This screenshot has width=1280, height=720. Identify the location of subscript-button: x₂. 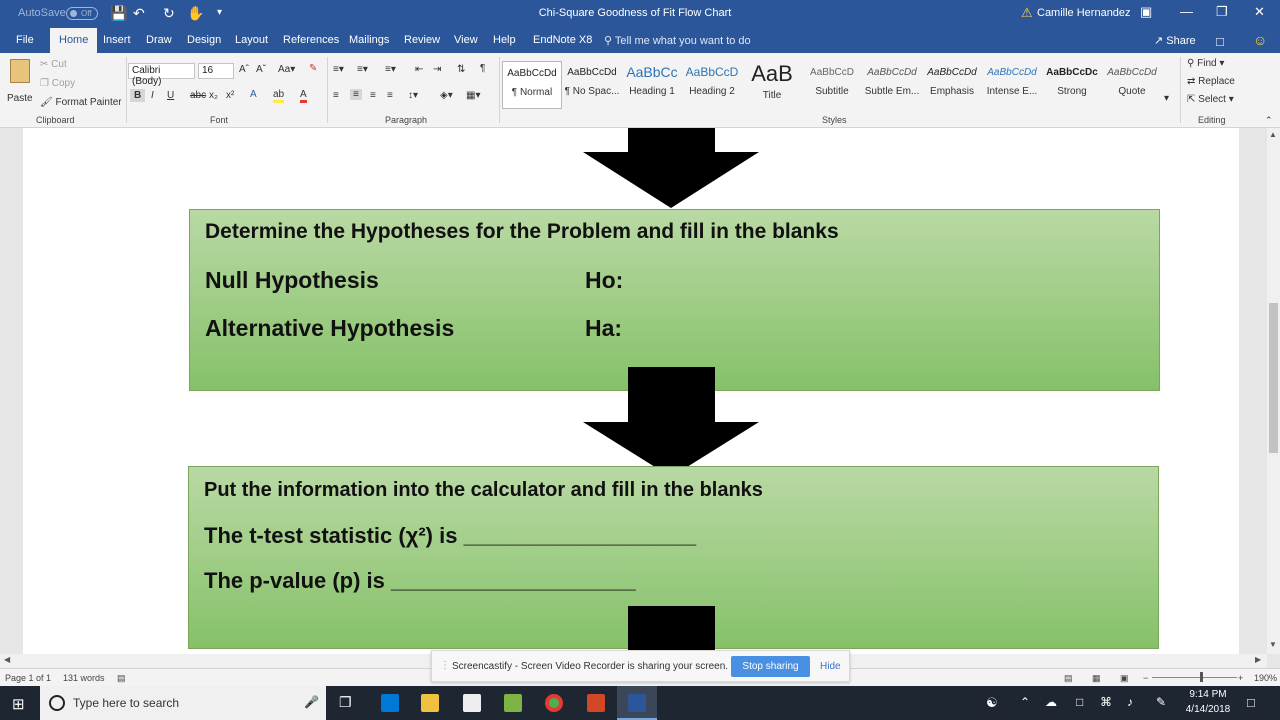
(213, 95).